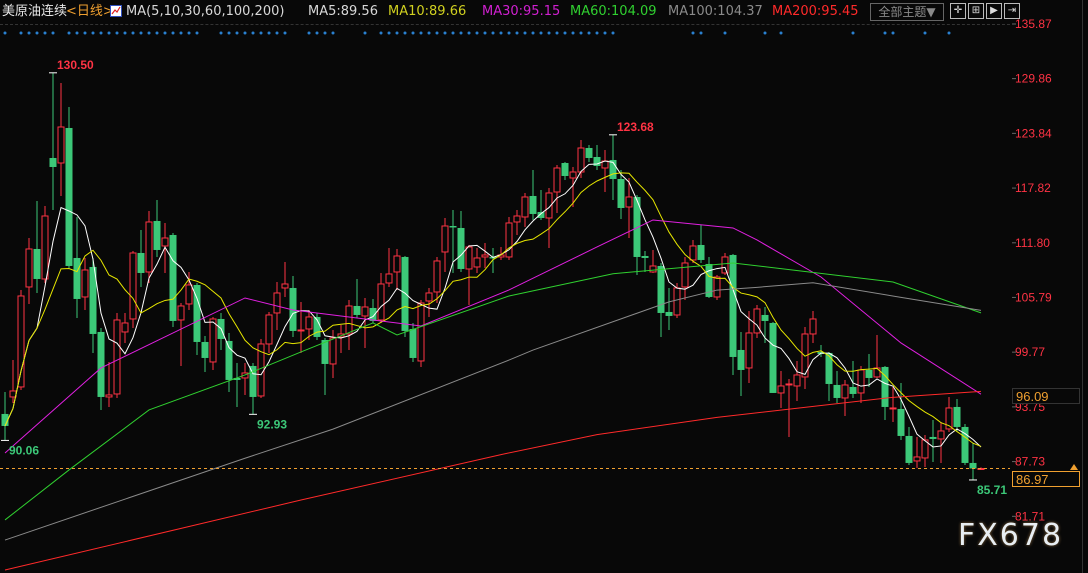 The width and height of the screenshot is (1088, 573). I want to click on fx678-watermark: FX678, so click(1011, 535).